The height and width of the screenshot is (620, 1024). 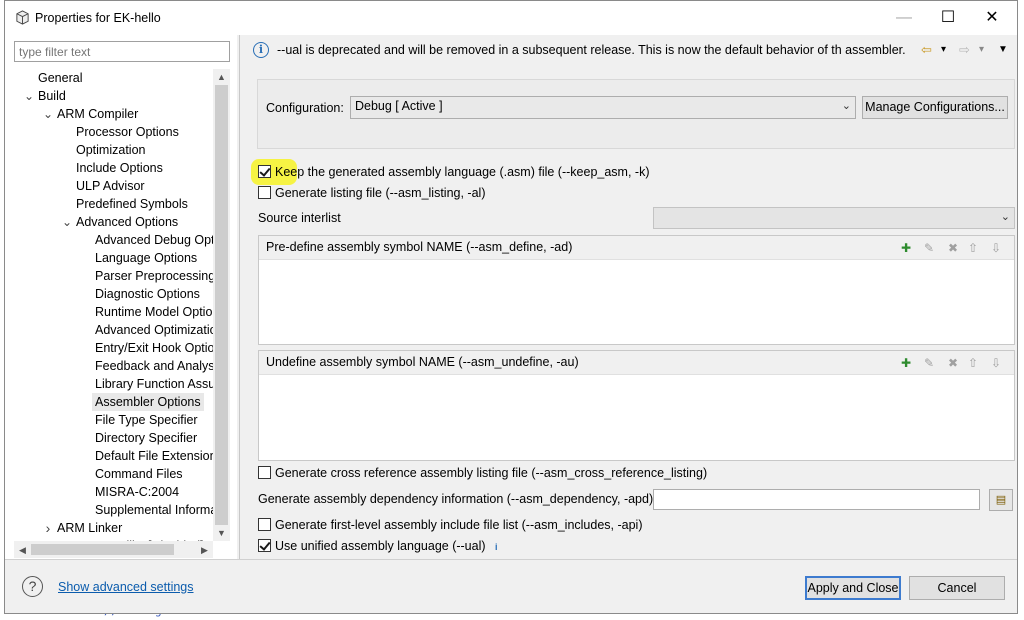 What do you see at coordinates (603, 107) in the screenshot?
I see `configuration-combo: Debug [ Active ] ⌄` at bounding box center [603, 107].